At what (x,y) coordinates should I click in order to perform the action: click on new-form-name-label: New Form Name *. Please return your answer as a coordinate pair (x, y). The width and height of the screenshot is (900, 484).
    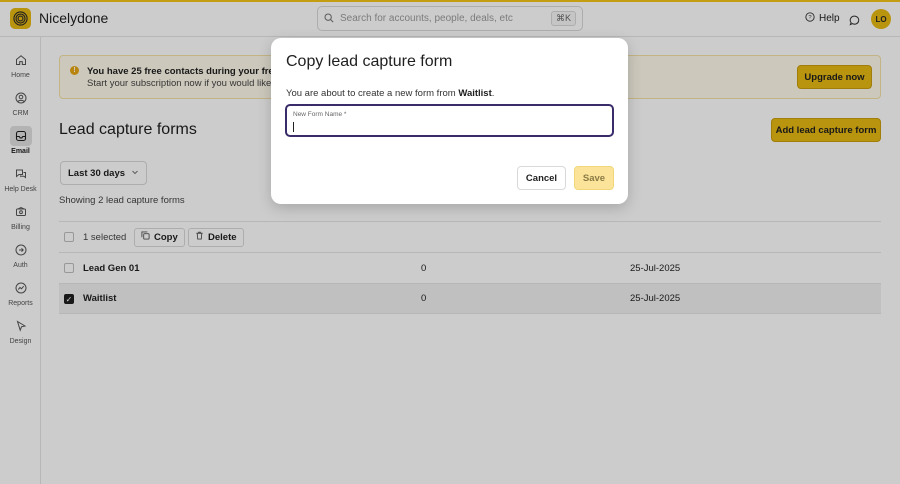
    Looking at the image, I should click on (320, 114).